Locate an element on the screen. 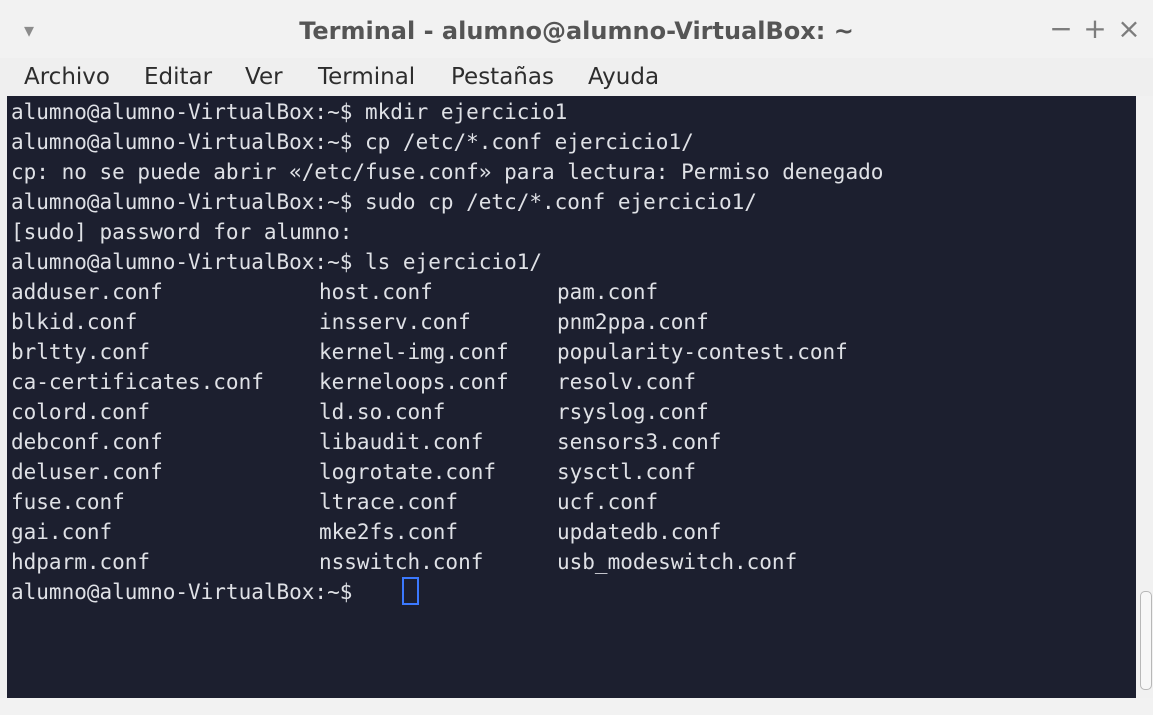  ls-entry: popularity-contest.conf is located at coordinates (702, 352).